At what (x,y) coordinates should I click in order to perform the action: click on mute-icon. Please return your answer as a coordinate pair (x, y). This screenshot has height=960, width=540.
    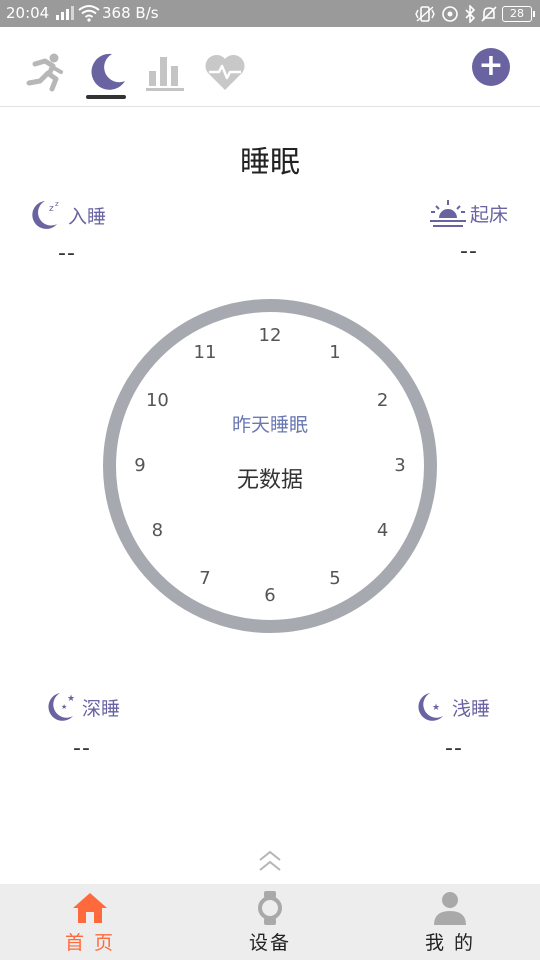
    Looking at the image, I should click on (489, 14).